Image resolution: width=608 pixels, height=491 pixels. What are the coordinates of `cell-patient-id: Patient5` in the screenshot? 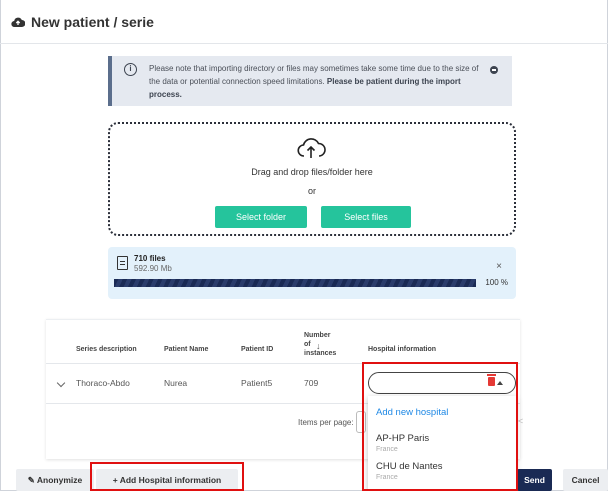 It's located at (257, 383).